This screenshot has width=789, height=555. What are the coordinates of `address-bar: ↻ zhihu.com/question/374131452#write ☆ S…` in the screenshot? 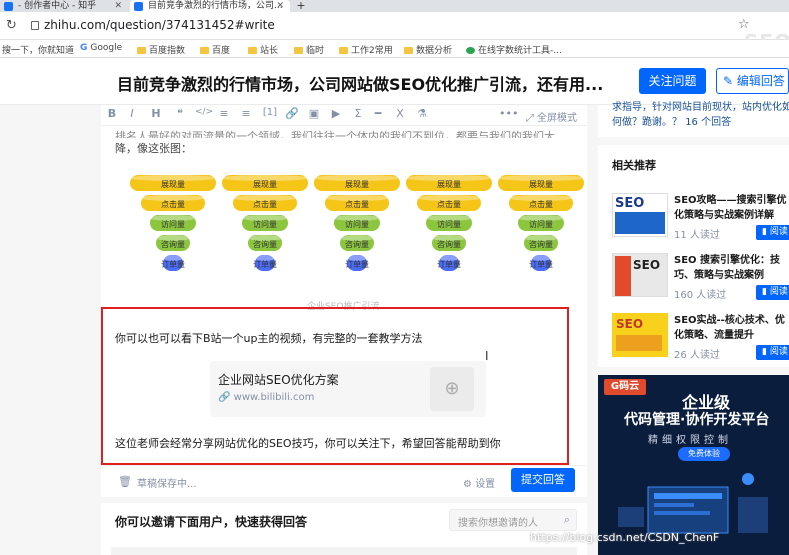 It's located at (394, 33).